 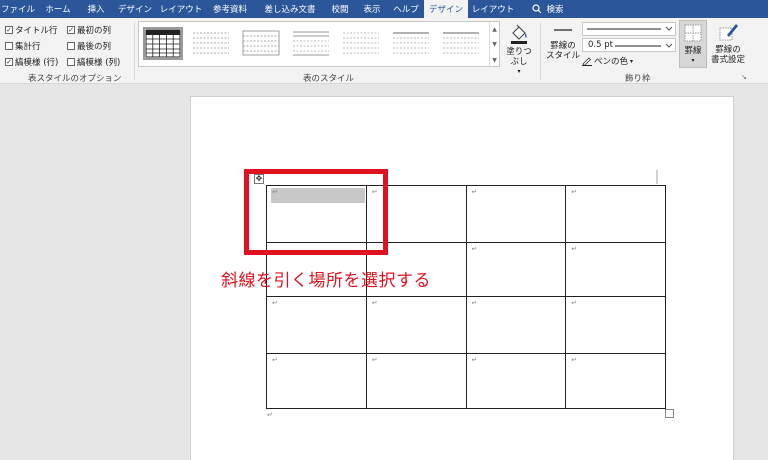 I want to click on option-label: 集計行, so click(x=28, y=47).